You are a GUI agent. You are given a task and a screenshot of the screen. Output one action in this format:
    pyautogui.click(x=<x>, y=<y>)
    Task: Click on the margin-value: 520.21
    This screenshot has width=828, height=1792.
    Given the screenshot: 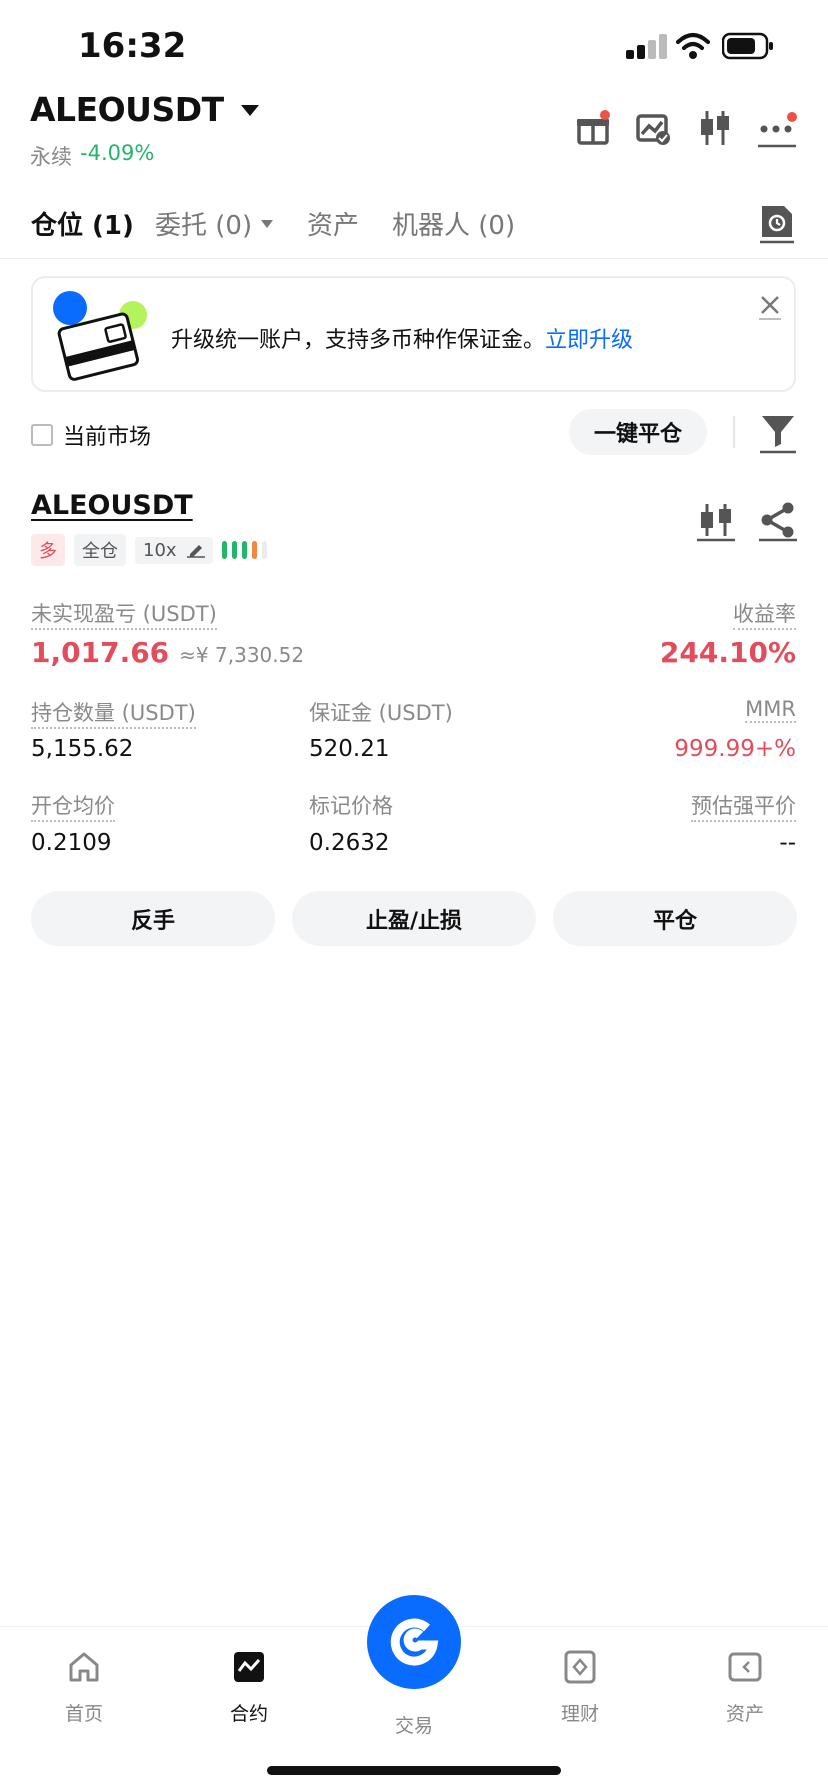 What is the action you would take?
    pyautogui.click(x=349, y=749)
    